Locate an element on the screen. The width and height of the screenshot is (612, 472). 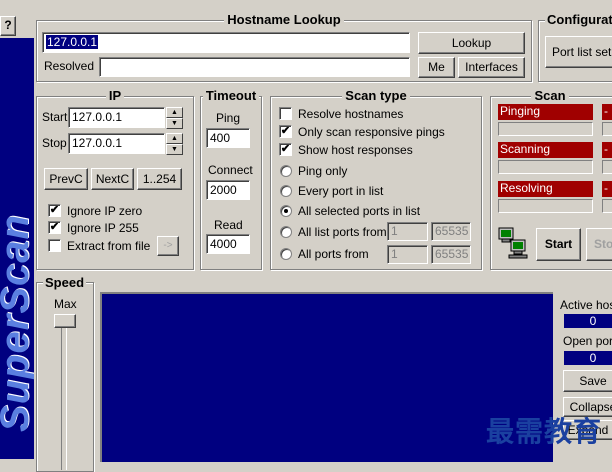
hostname-input-value: 127.0.0.1 is located at coordinates (72, 42).